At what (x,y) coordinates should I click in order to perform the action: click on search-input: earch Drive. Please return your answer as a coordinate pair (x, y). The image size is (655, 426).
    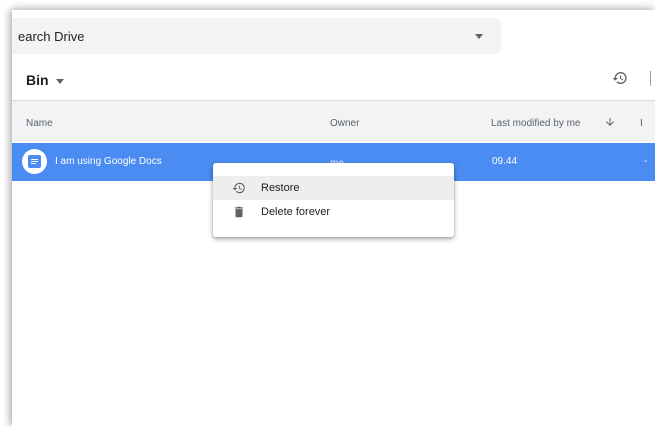
    Looking at the image, I should click on (51, 36).